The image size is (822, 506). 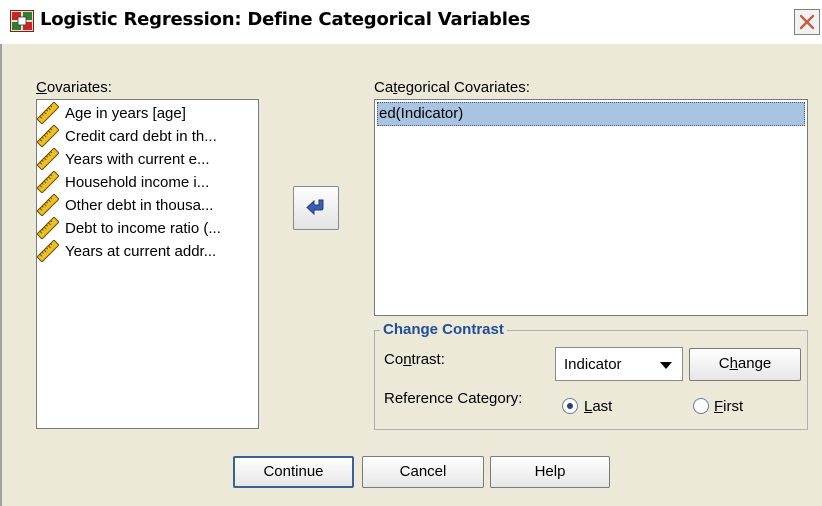 I want to click on list-item: ed(Indicator), so click(x=591, y=114).